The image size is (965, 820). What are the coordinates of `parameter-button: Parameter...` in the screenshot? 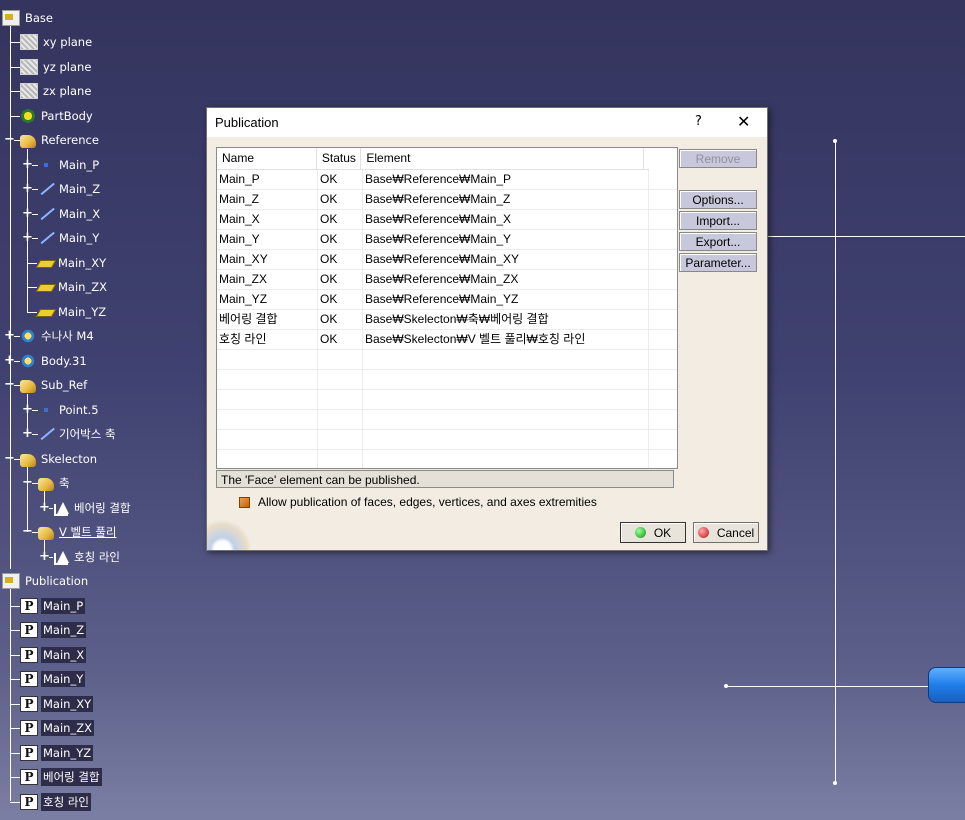 It's located at (718, 262).